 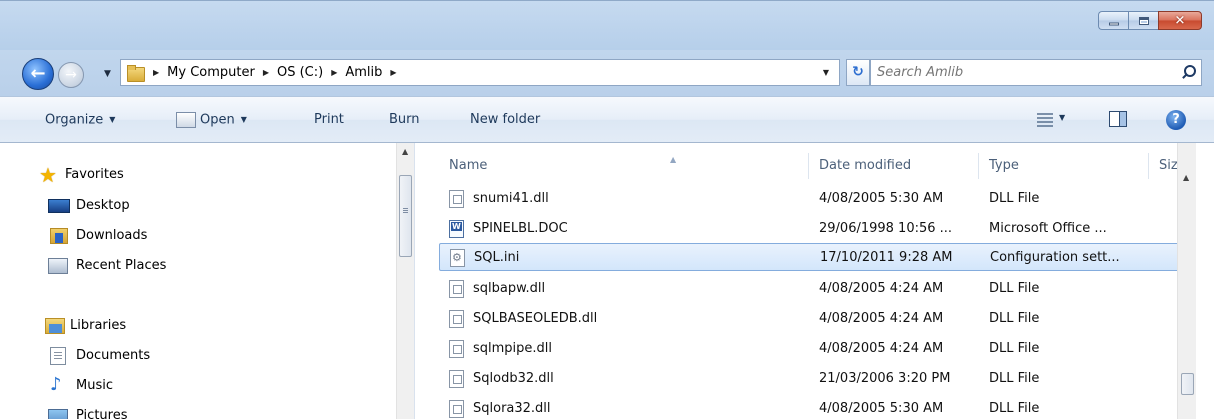 I want to click on change-view-icon, so click(x=1045, y=120).